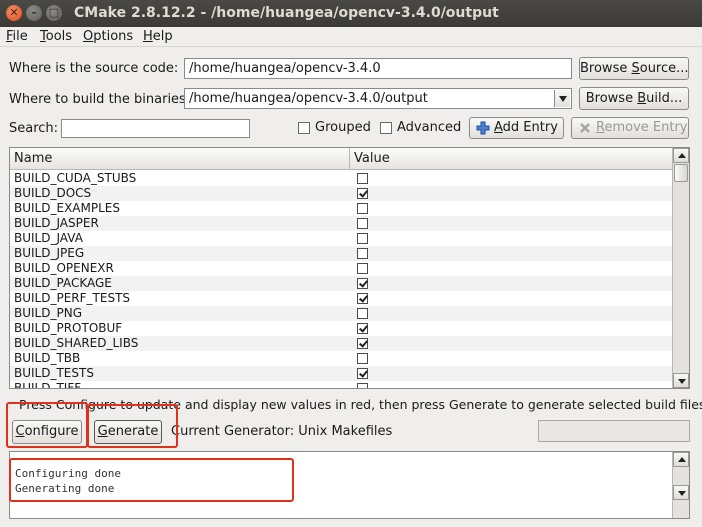 This screenshot has width=702, height=527. Describe the element at coordinates (47, 425) in the screenshot. I see `highlight-configure` at that location.